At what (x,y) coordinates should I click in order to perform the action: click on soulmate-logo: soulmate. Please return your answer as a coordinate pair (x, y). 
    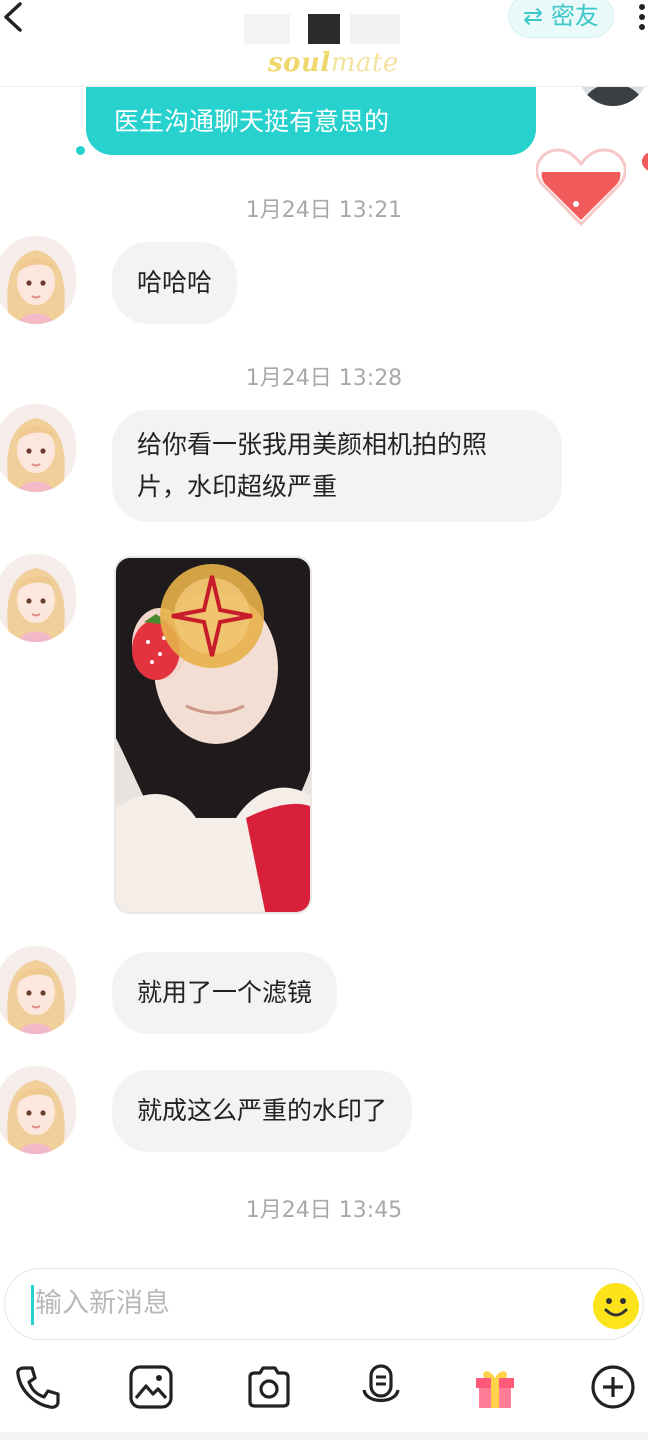
    Looking at the image, I should click on (333, 63).